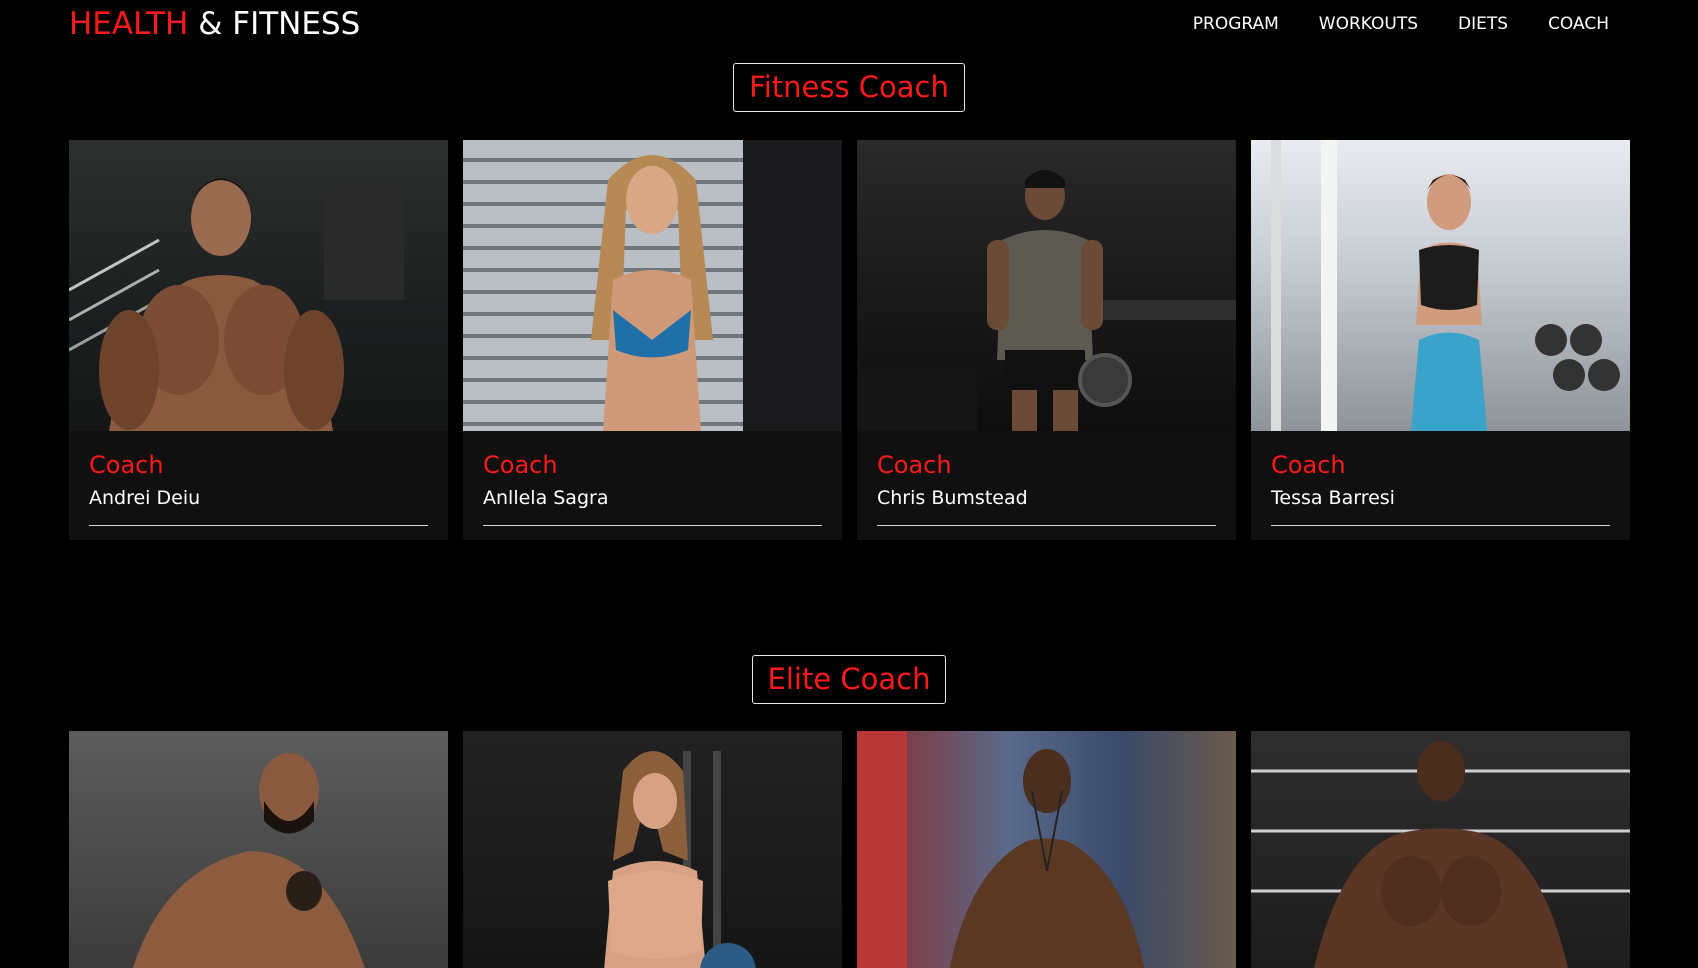 The width and height of the screenshot is (1698, 968). What do you see at coordinates (1483, 24) in the screenshot?
I see `nav-link-diets: DIETS` at bounding box center [1483, 24].